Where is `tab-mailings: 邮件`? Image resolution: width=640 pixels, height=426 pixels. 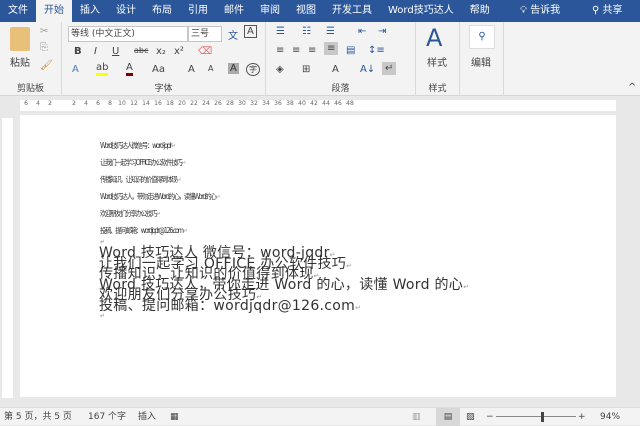 tab-mailings: 邮件 is located at coordinates (234, 11).